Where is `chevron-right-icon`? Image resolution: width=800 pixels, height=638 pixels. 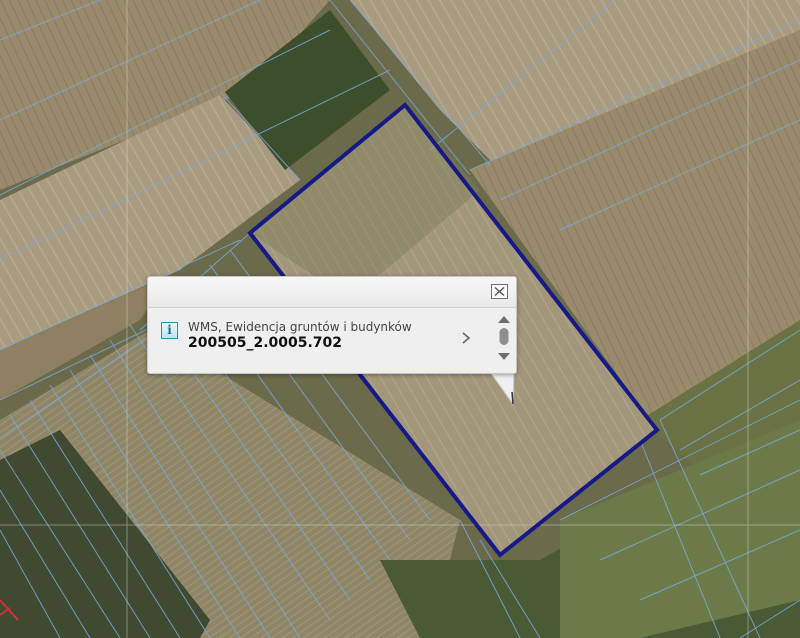 chevron-right-icon is located at coordinates (466, 338).